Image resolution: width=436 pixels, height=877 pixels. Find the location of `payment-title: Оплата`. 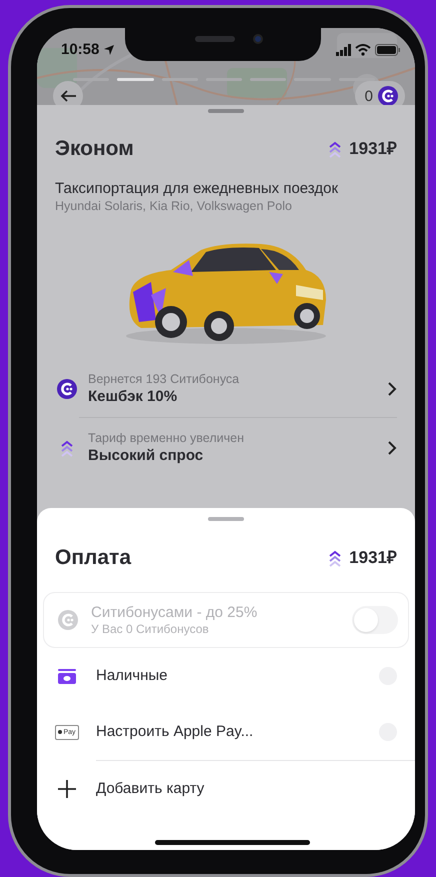

payment-title: Оплата is located at coordinates (93, 558).